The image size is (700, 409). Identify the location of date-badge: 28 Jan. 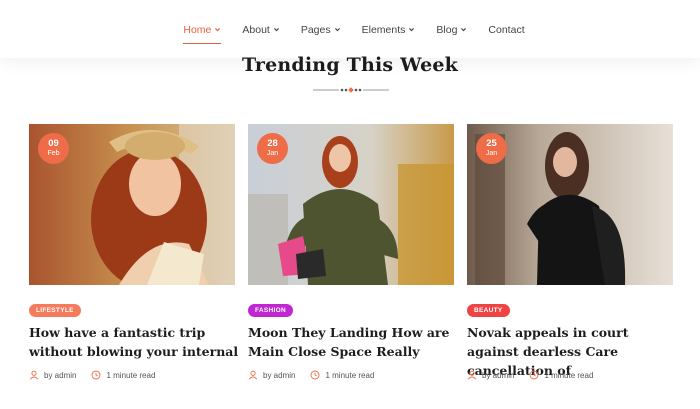
(272, 148).